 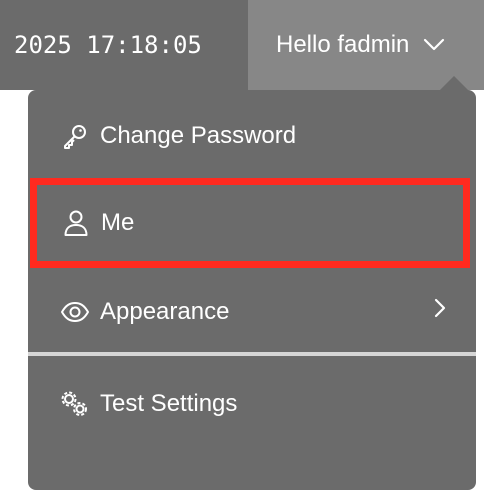 What do you see at coordinates (343, 44) in the screenshot?
I see `user-greeting: Hello fadmin` at bounding box center [343, 44].